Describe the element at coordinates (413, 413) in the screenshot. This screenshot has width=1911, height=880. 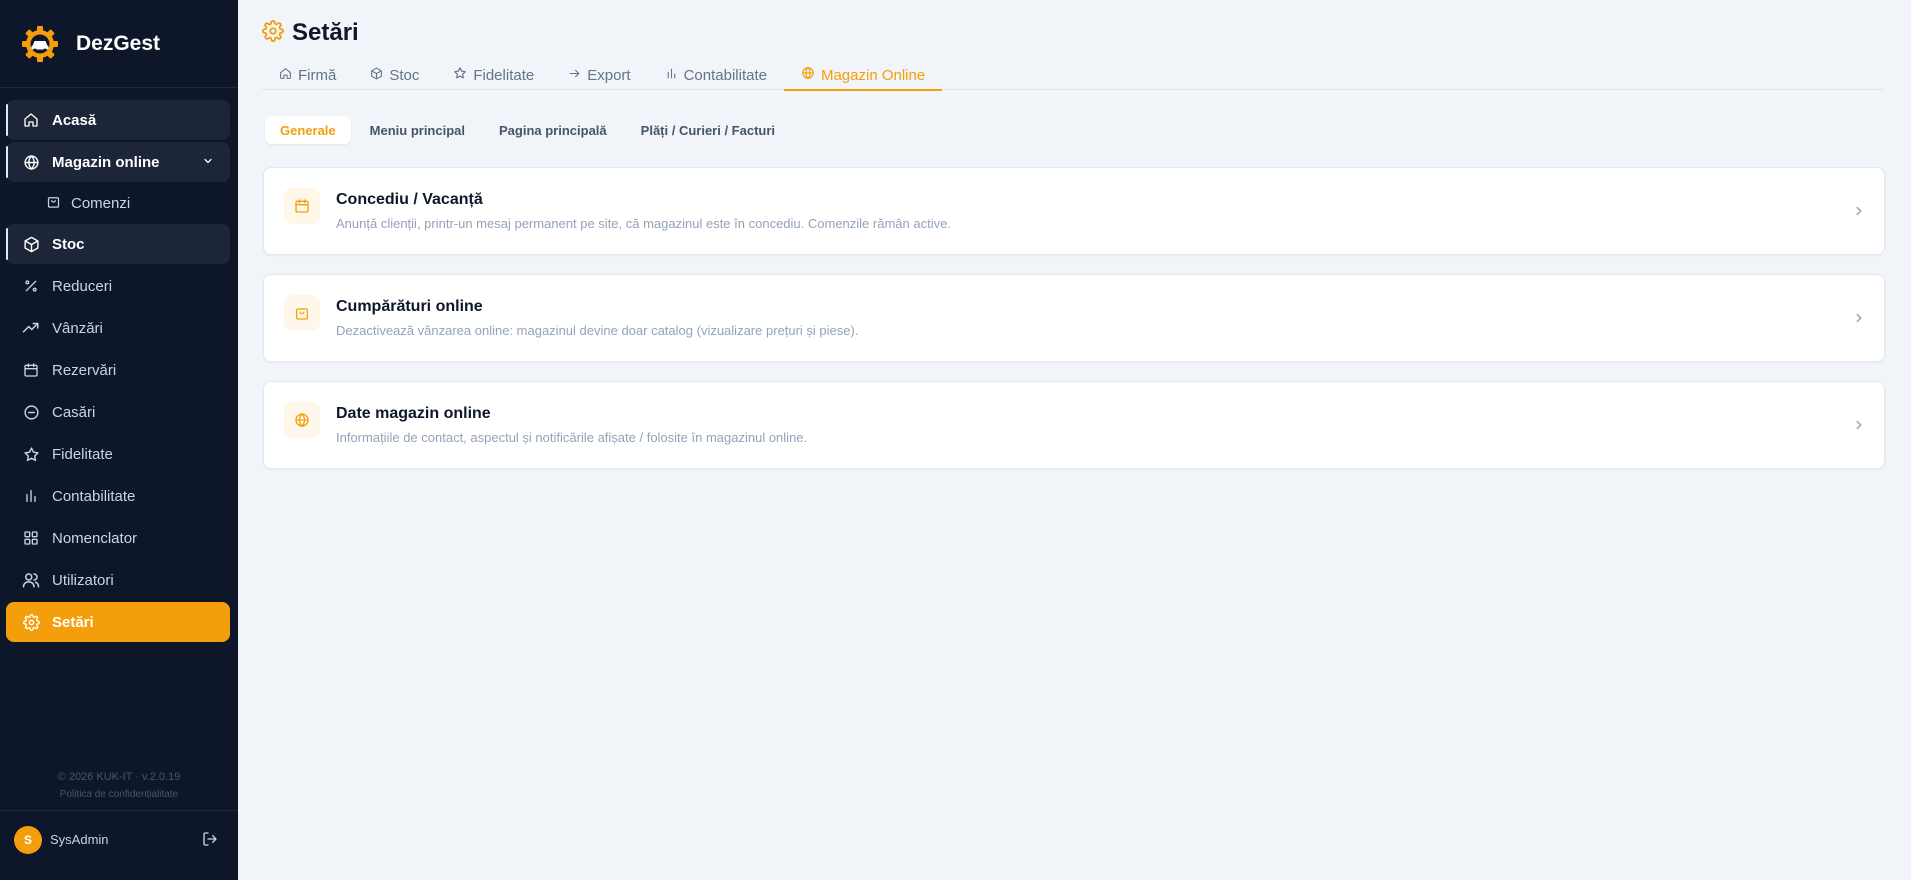
I see `card-title: Date magazin online` at that location.